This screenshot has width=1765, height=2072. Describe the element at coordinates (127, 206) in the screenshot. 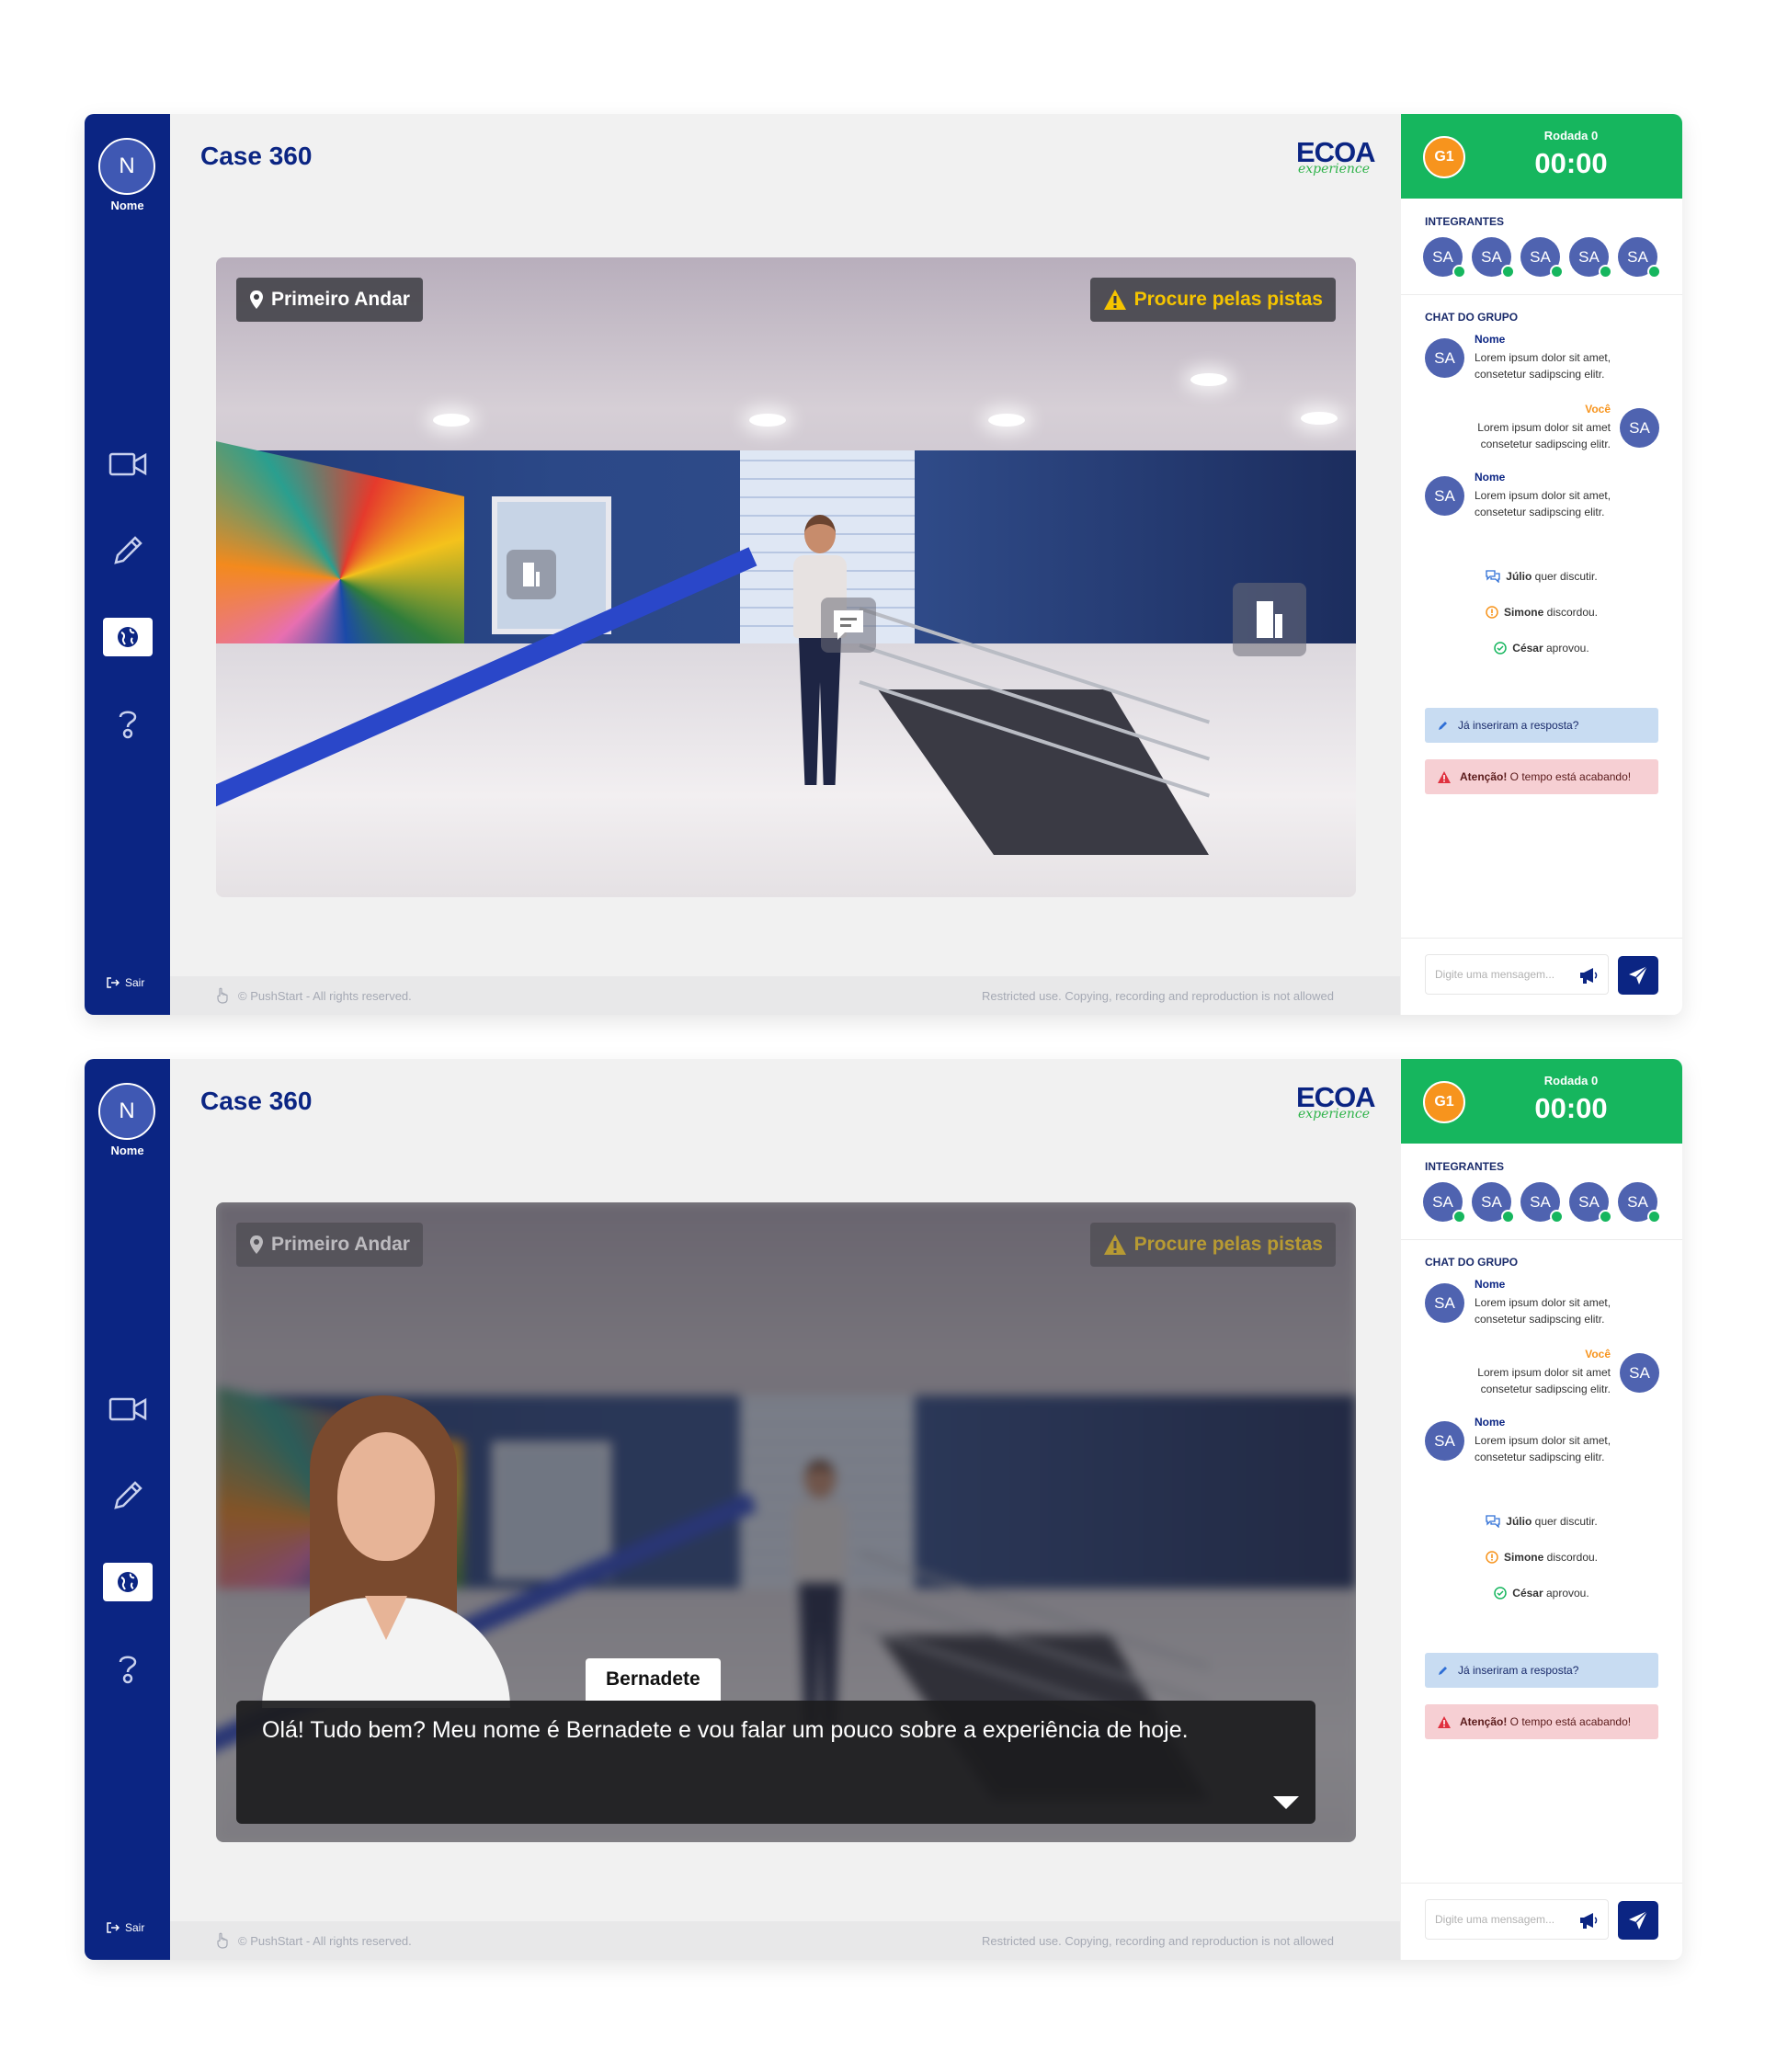

I see `user-name: Nome` at that location.